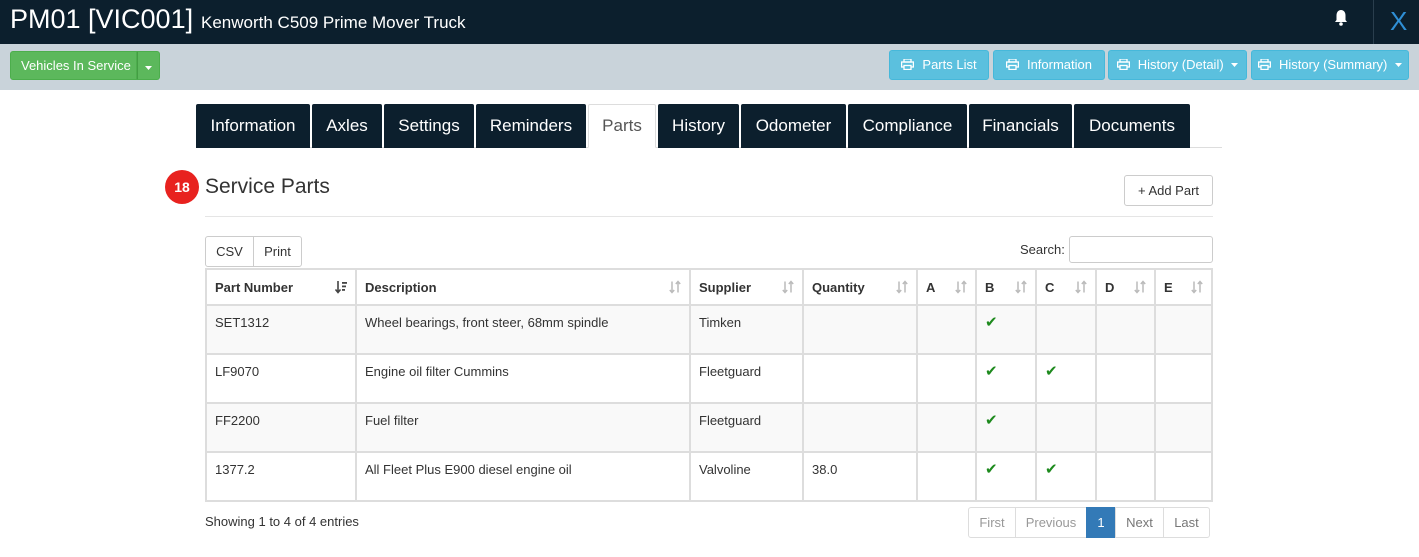 Image resolution: width=1419 pixels, height=557 pixels. What do you see at coordinates (1341, 18) in the screenshot?
I see `bell-icon` at bounding box center [1341, 18].